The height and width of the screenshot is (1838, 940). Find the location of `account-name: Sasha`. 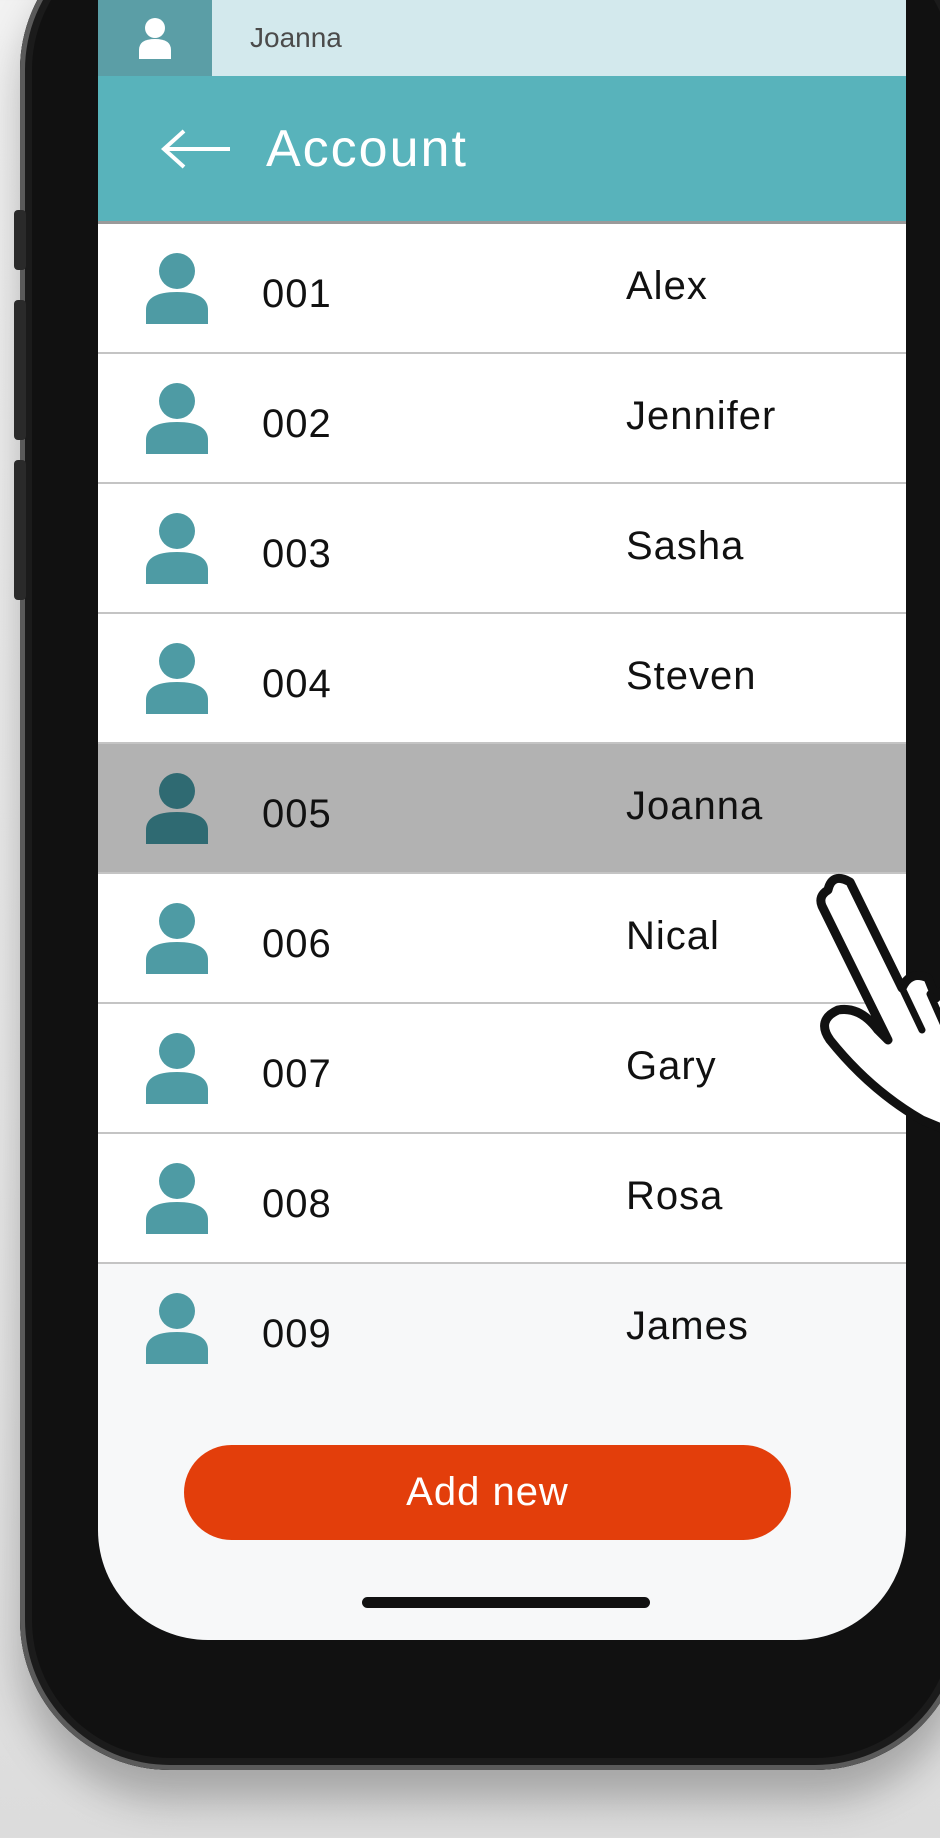

account-name: Sasha is located at coordinates (685, 546).